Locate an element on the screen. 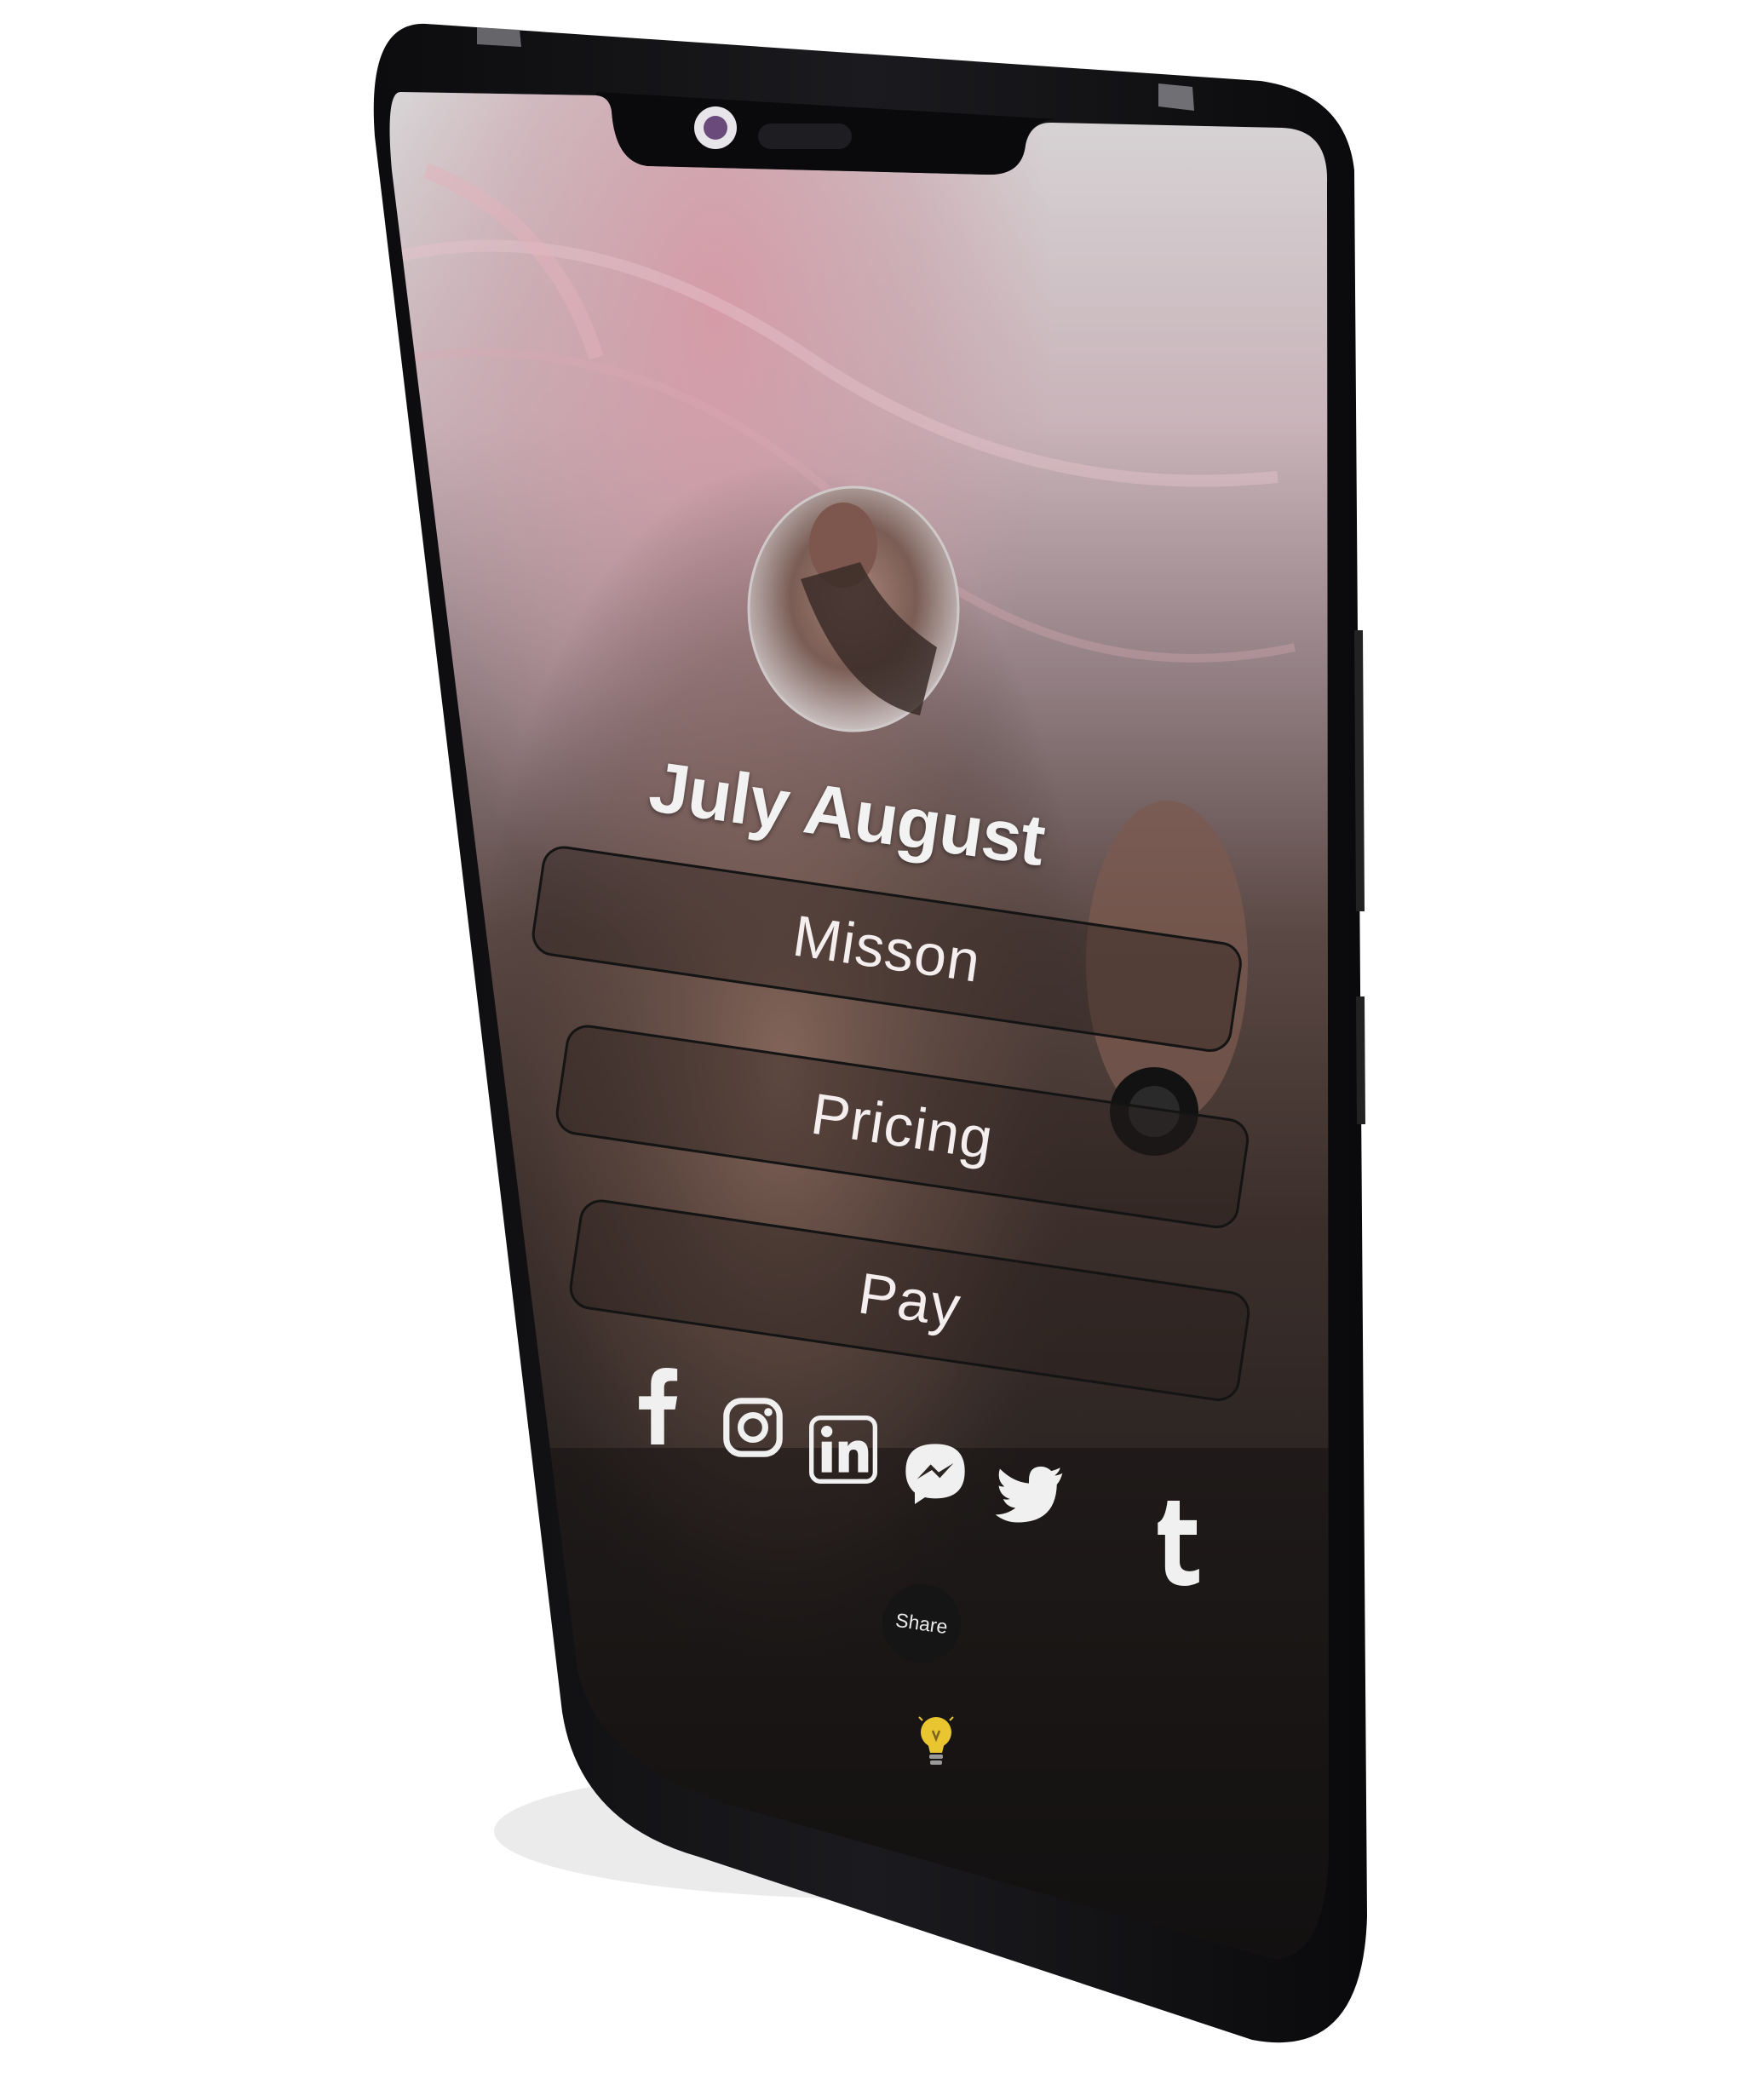 The image size is (1764, 2079). tumblr-icon is located at coordinates (1179, 1543).